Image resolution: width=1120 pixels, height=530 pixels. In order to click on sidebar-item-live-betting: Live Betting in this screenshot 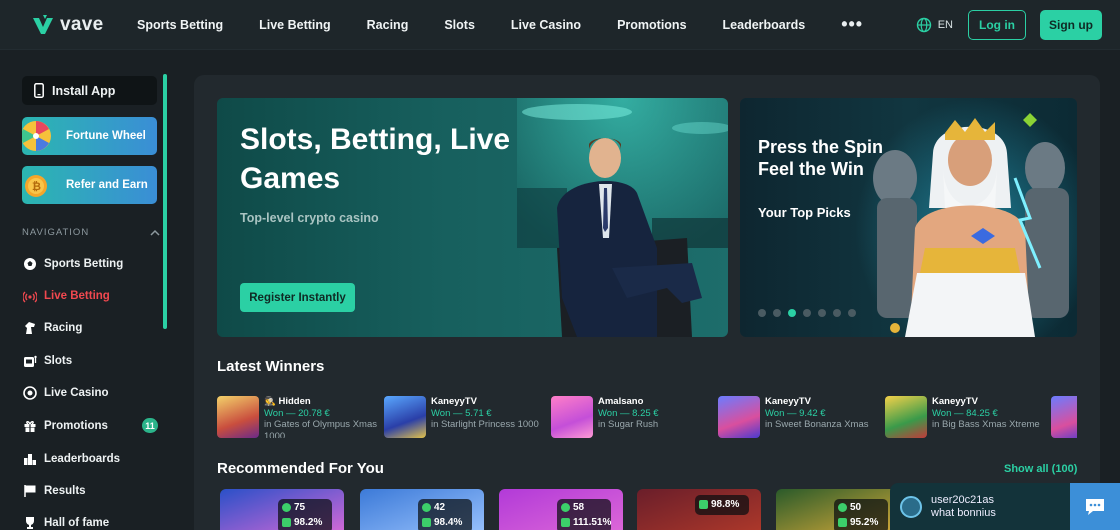, I will do `click(92, 296)`.